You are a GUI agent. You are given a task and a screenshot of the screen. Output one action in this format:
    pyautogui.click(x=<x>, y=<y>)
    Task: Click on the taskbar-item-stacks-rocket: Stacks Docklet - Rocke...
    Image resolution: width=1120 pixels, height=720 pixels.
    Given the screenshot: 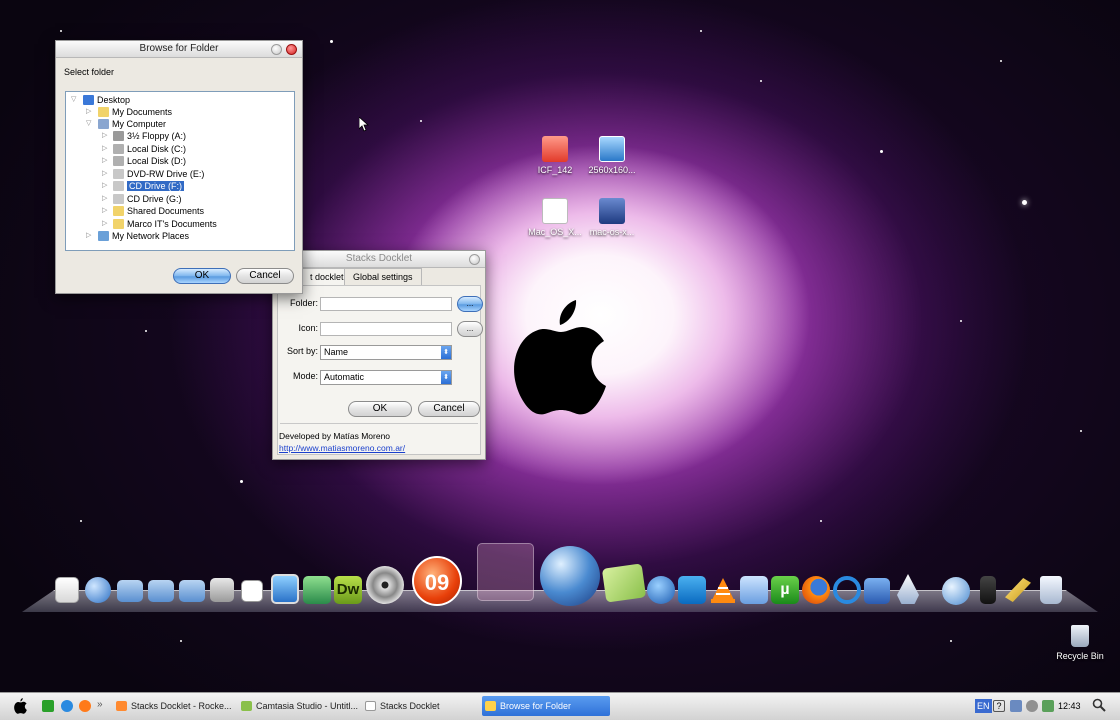 What is the action you would take?
    pyautogui.click(x=173, y=706)
    